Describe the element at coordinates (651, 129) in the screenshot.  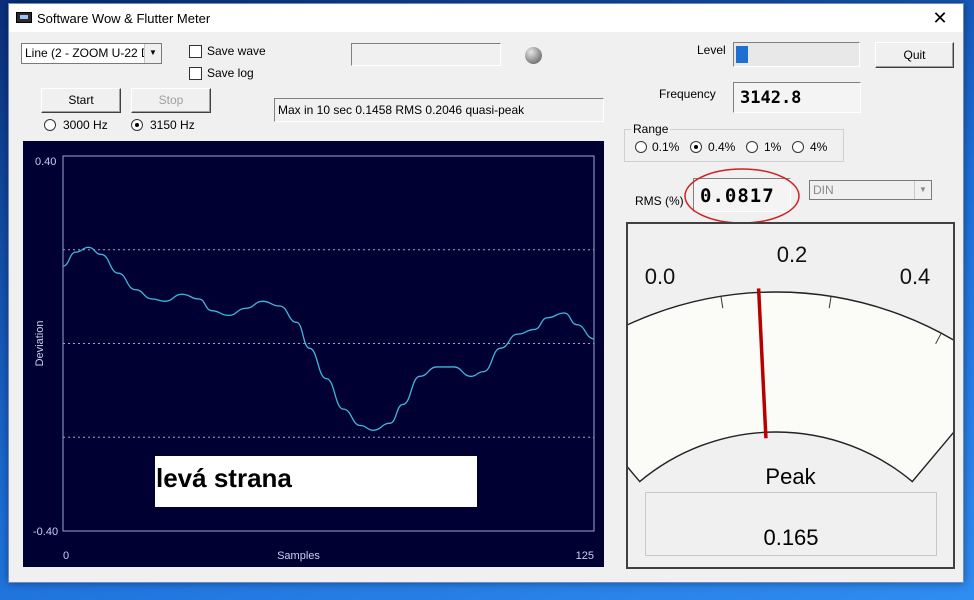
I see `range-title: Range` at that location.